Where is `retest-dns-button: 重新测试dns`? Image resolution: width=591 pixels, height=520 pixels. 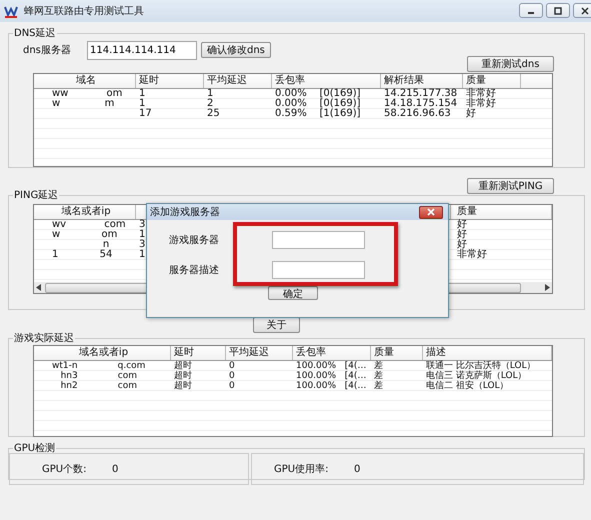 retest-dns-button: 重新测试dns is located at coordinates (510, 64).